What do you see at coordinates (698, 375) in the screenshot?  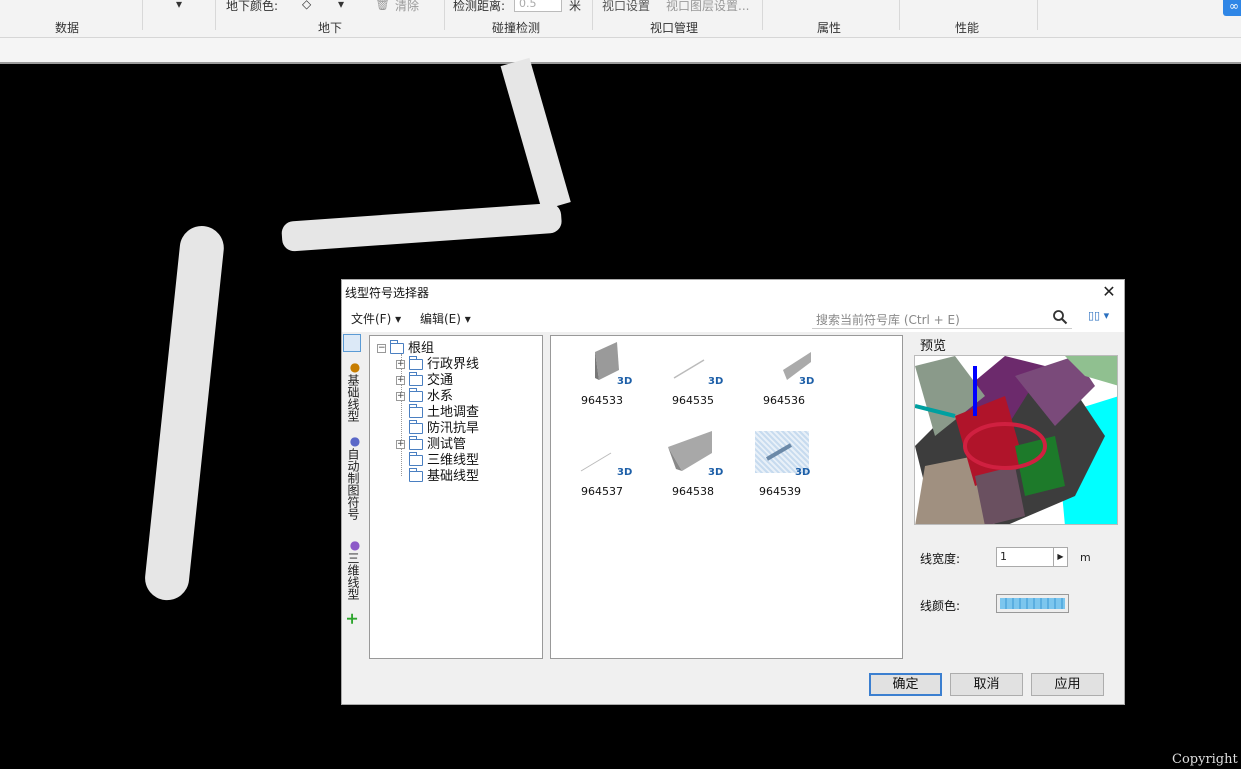 I see `symbol-item: 3D 964535` at bounding box center [698, 375].